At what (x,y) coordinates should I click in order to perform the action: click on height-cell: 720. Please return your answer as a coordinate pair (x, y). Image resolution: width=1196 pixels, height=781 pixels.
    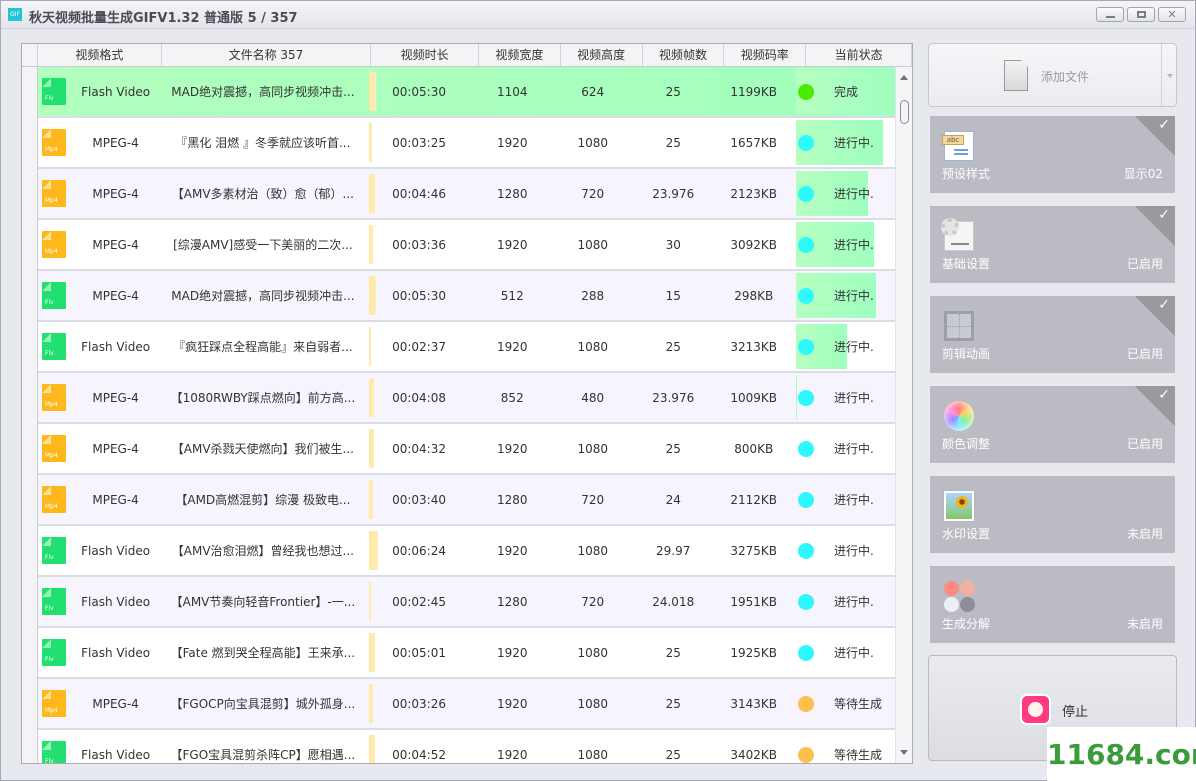
    Looking at the image, I should click on (593, 499).